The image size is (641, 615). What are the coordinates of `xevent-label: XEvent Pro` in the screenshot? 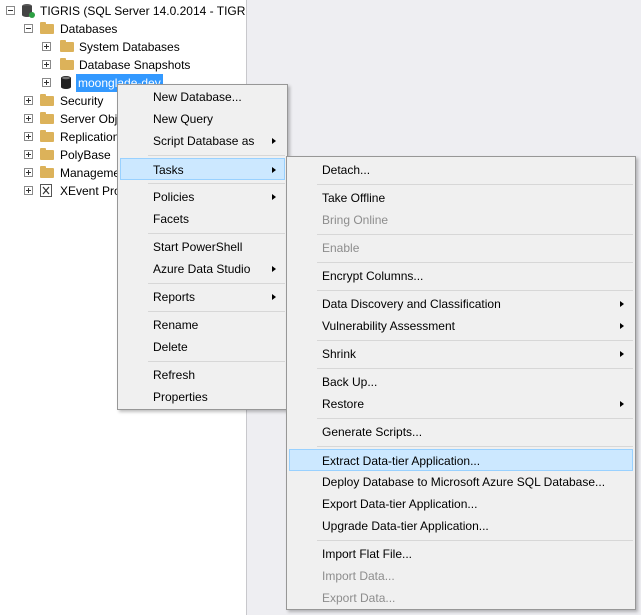 It's located at (90, 191).